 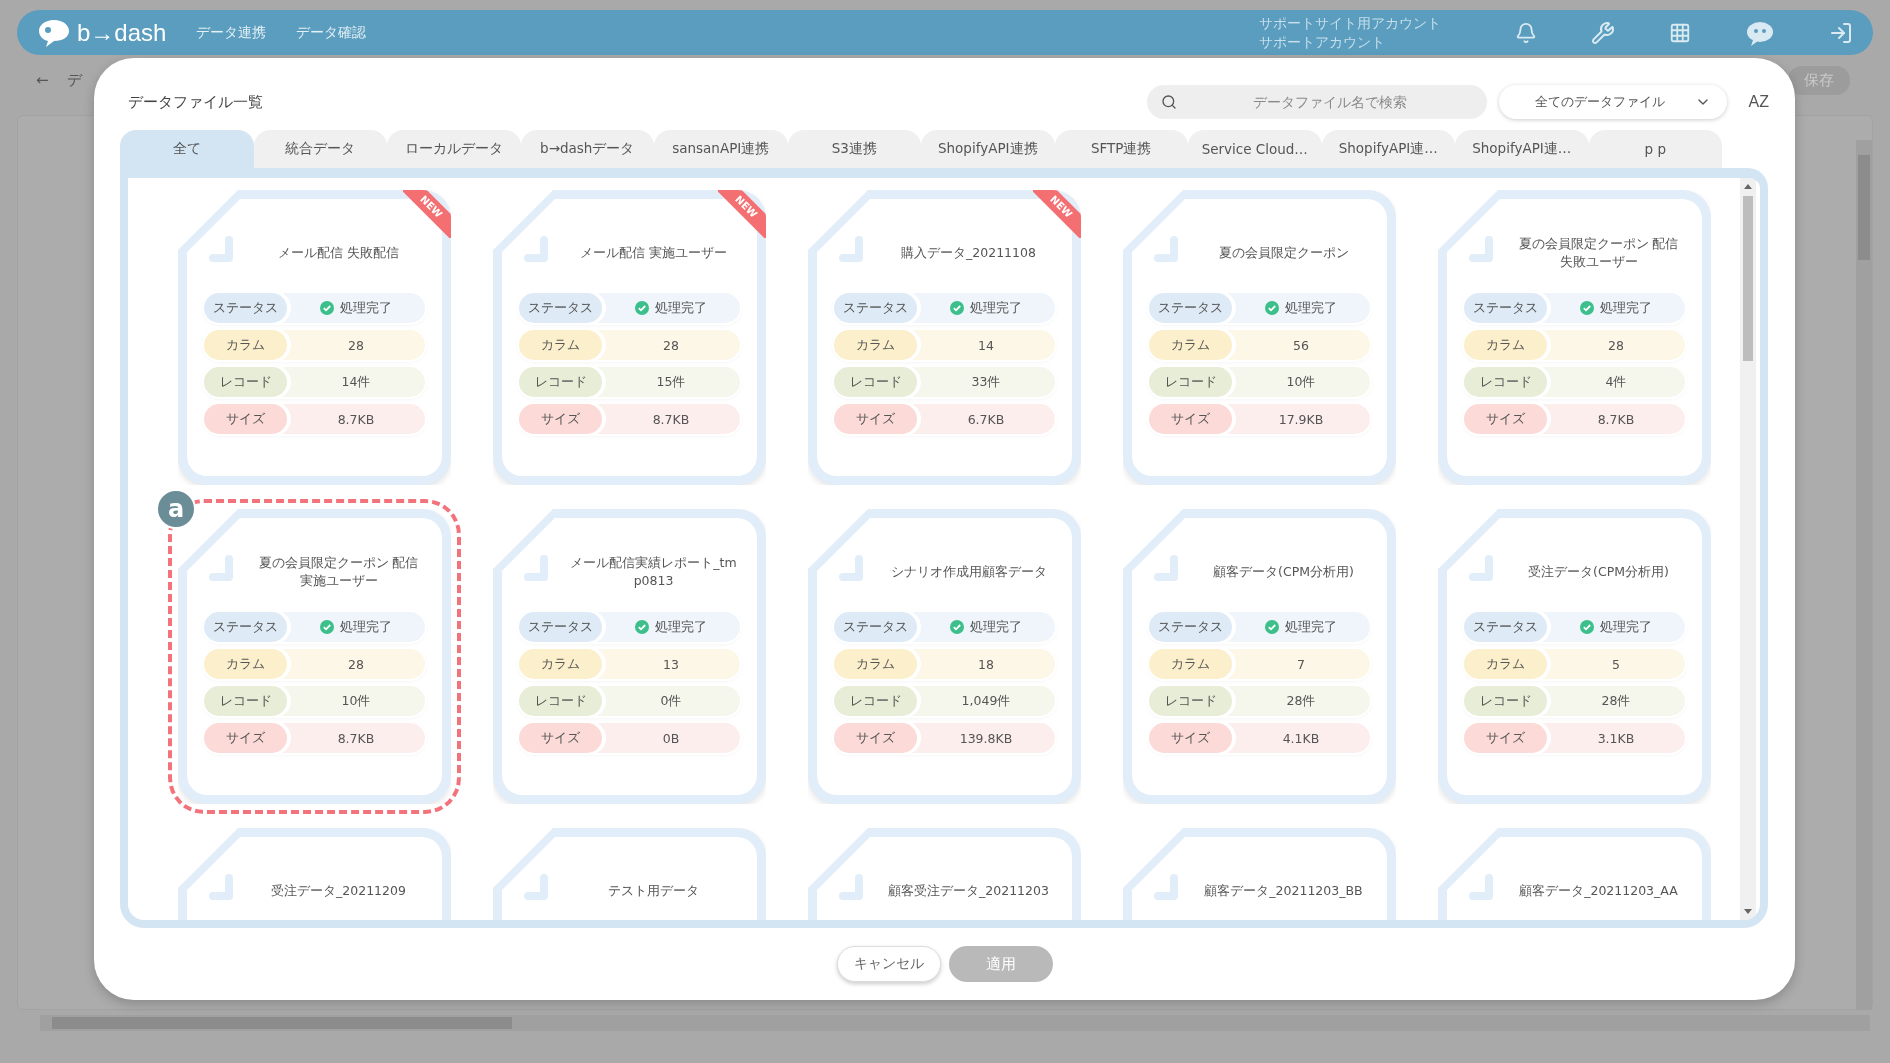 What do you see at coordinates (338, 891) in the screenshot?
I see `file-name: 受注データ_20211209` at bounding box center [338, 891].